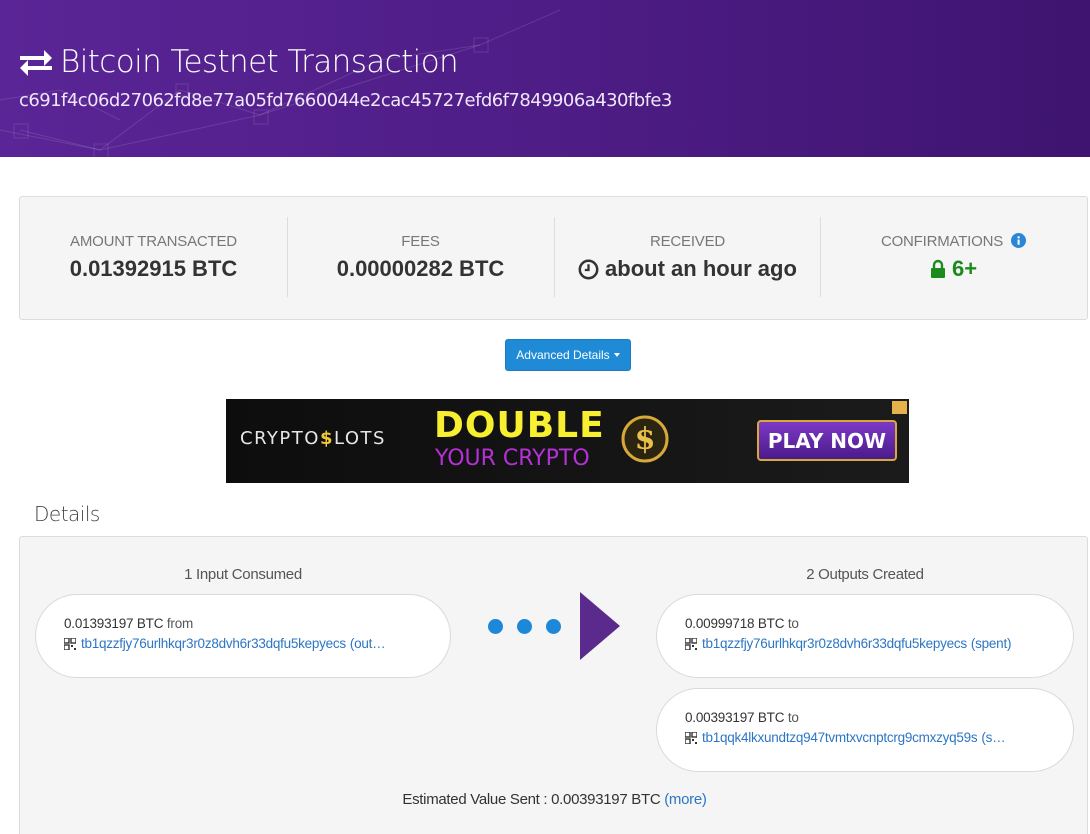 This screenshot has width=1090, height=834. What do you see at coordinates (827, 440) in the screenshot?
I see `ad-play-now-button: PLAY NOW` at bounding box center [827, 440].